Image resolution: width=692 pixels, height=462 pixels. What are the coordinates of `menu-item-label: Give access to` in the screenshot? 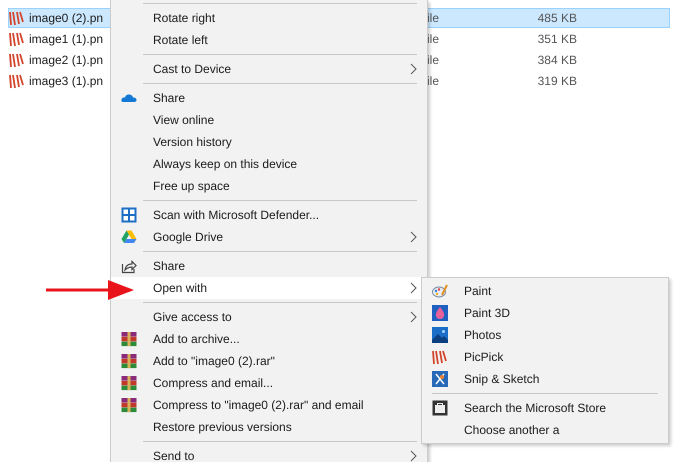 It's located at (193, 317).